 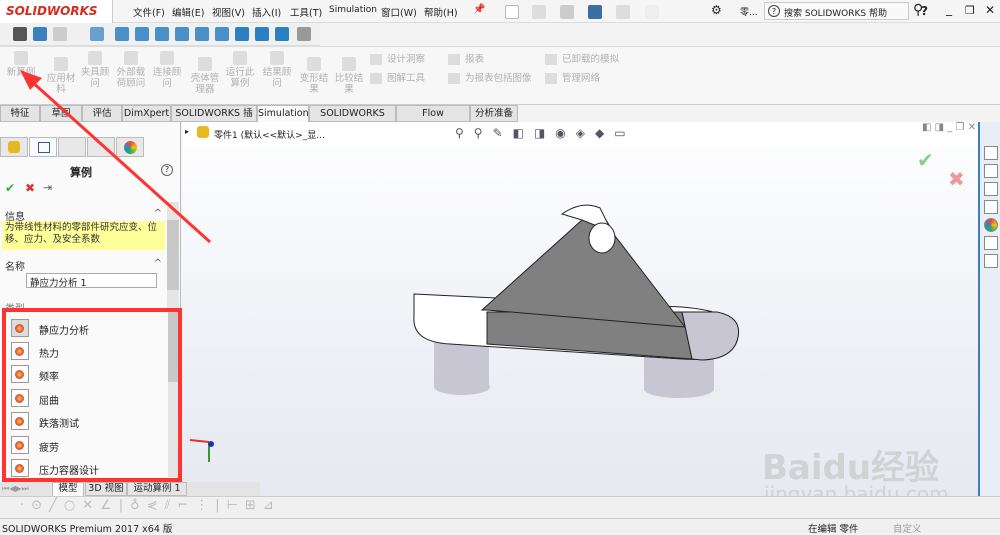 I want to click on apply-material-button: 应用材料, so click(x=61, y=76).